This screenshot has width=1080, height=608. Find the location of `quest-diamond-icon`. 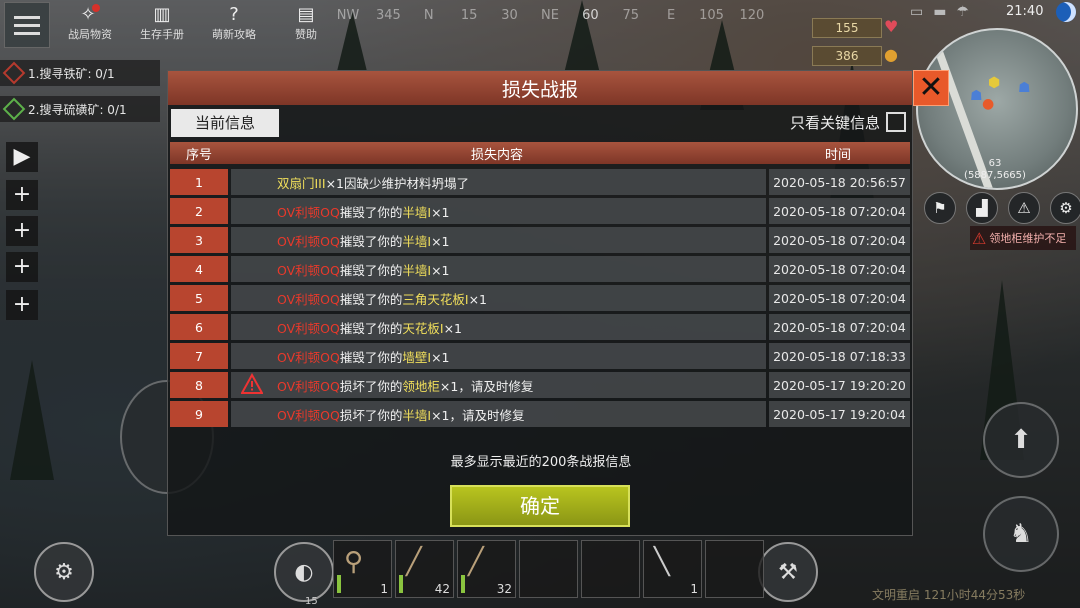

quest-diamond-icon is located at coordinates (14, 73).